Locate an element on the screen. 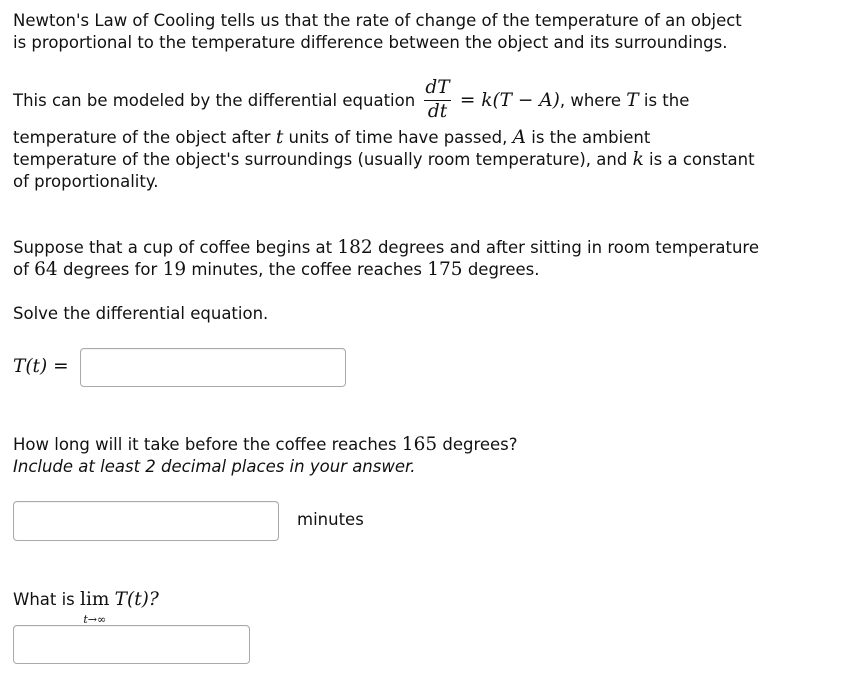 This screenshot has width=858, height=681. derivative-fraction: dT dt is located at coordinates (437, 100).